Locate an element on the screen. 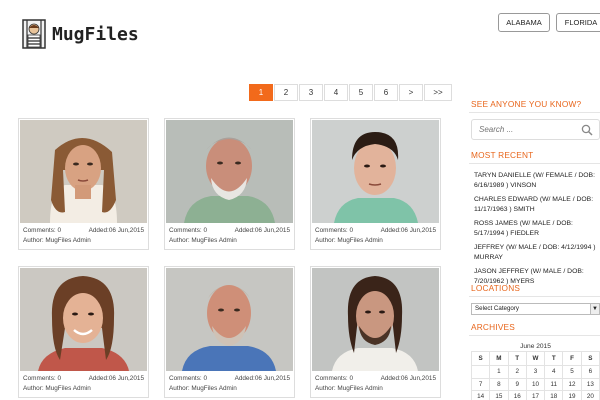 The width and height of the screenshot is (600, 400). calendar-month-title: June 2015 is located at coordinates (535, 346).